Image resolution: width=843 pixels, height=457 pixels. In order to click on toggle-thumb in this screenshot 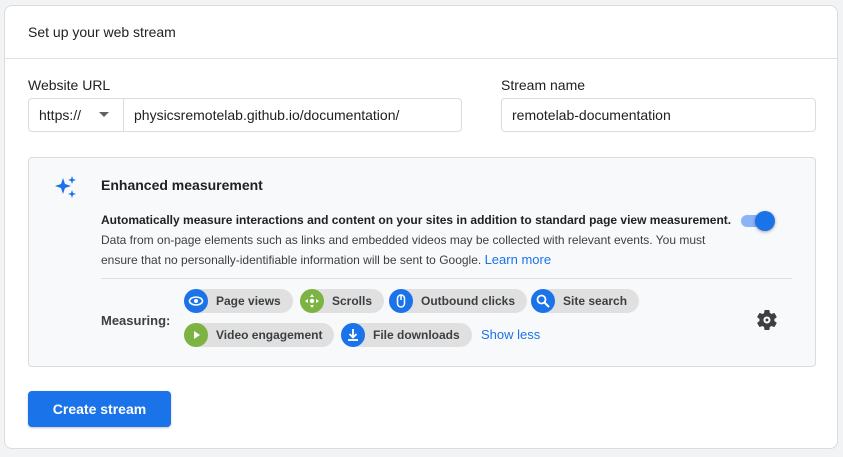, I will do `click(765, 221)`.